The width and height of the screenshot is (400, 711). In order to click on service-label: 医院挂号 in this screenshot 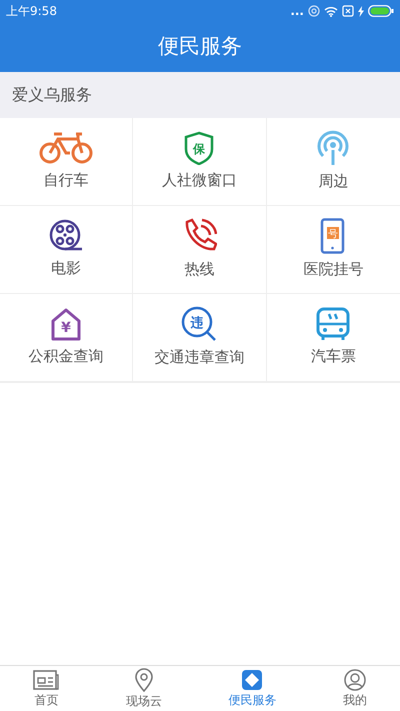, I will do `click(333, 269)`.